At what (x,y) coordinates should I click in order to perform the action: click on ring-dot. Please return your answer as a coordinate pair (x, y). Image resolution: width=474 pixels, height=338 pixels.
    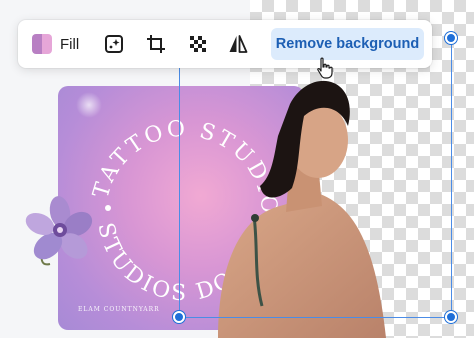
    Looking at the image, I should click on (108, 208).